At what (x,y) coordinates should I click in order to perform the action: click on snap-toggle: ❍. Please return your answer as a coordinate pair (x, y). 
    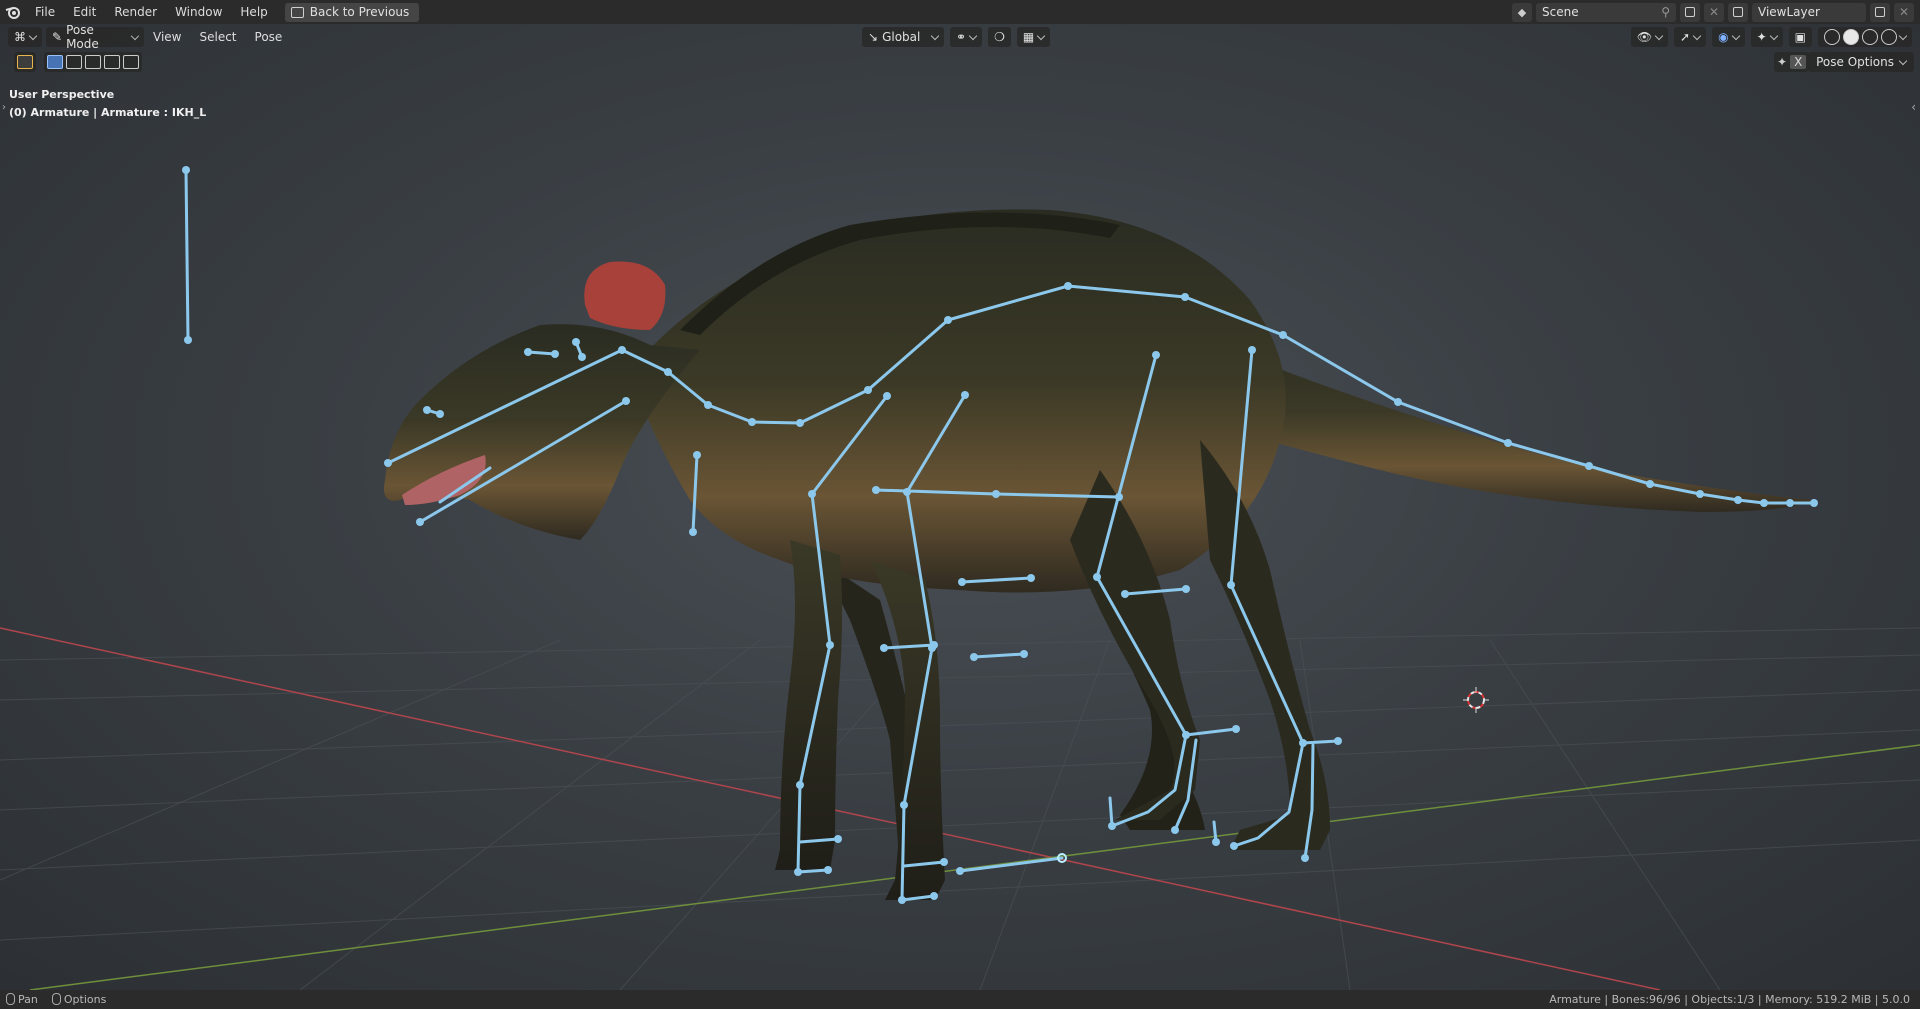
    Looking at the image, I should click on (999, 37).